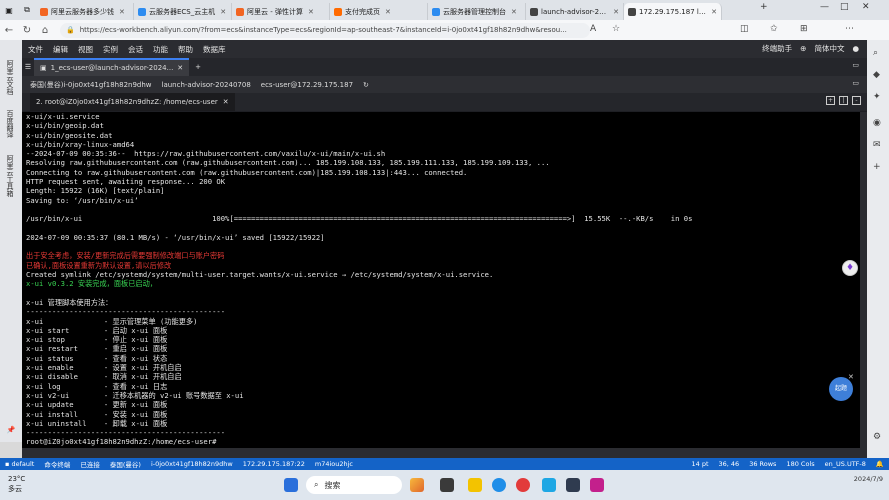  Describe the element at coordinates (804, 29) in the screenshot. I see `collections-icon: ⊞` at that location.